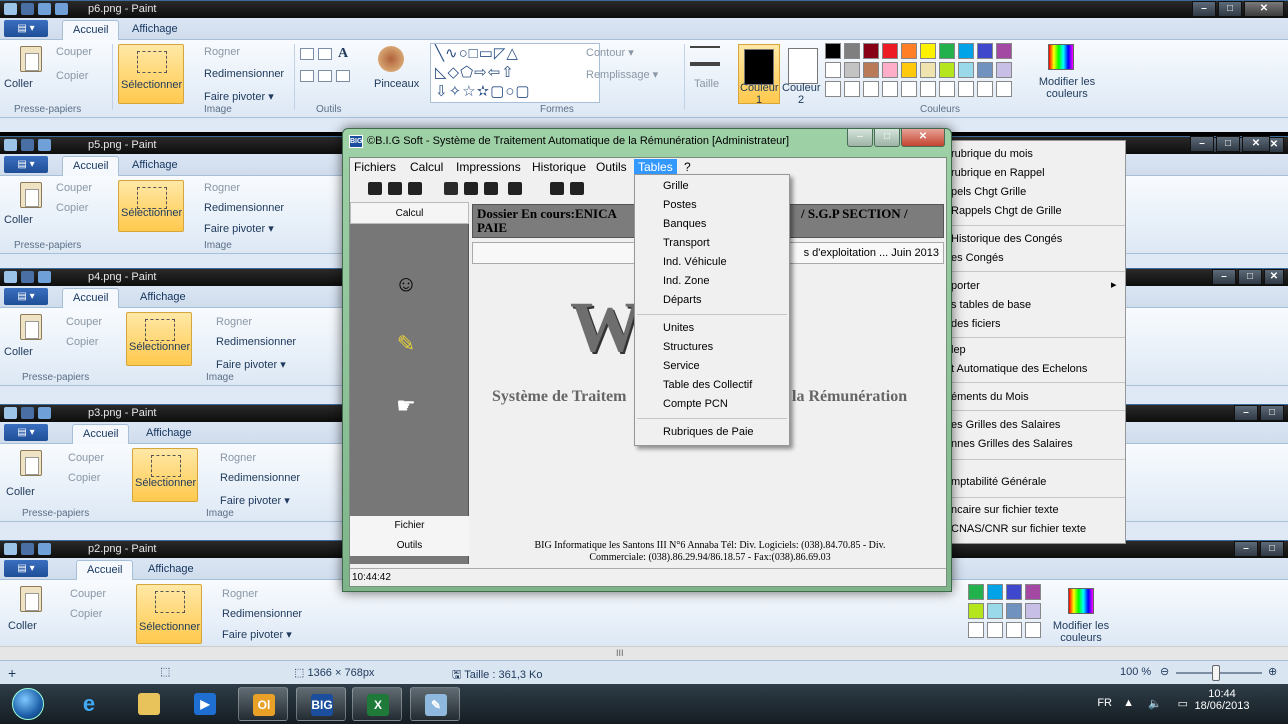 Image resolution: width=1288 pixels, height=724 pixels. What do you see at coordinates (61, 9) in the screenshot?
I see `redo-icon` at bounding box center [61, 9].